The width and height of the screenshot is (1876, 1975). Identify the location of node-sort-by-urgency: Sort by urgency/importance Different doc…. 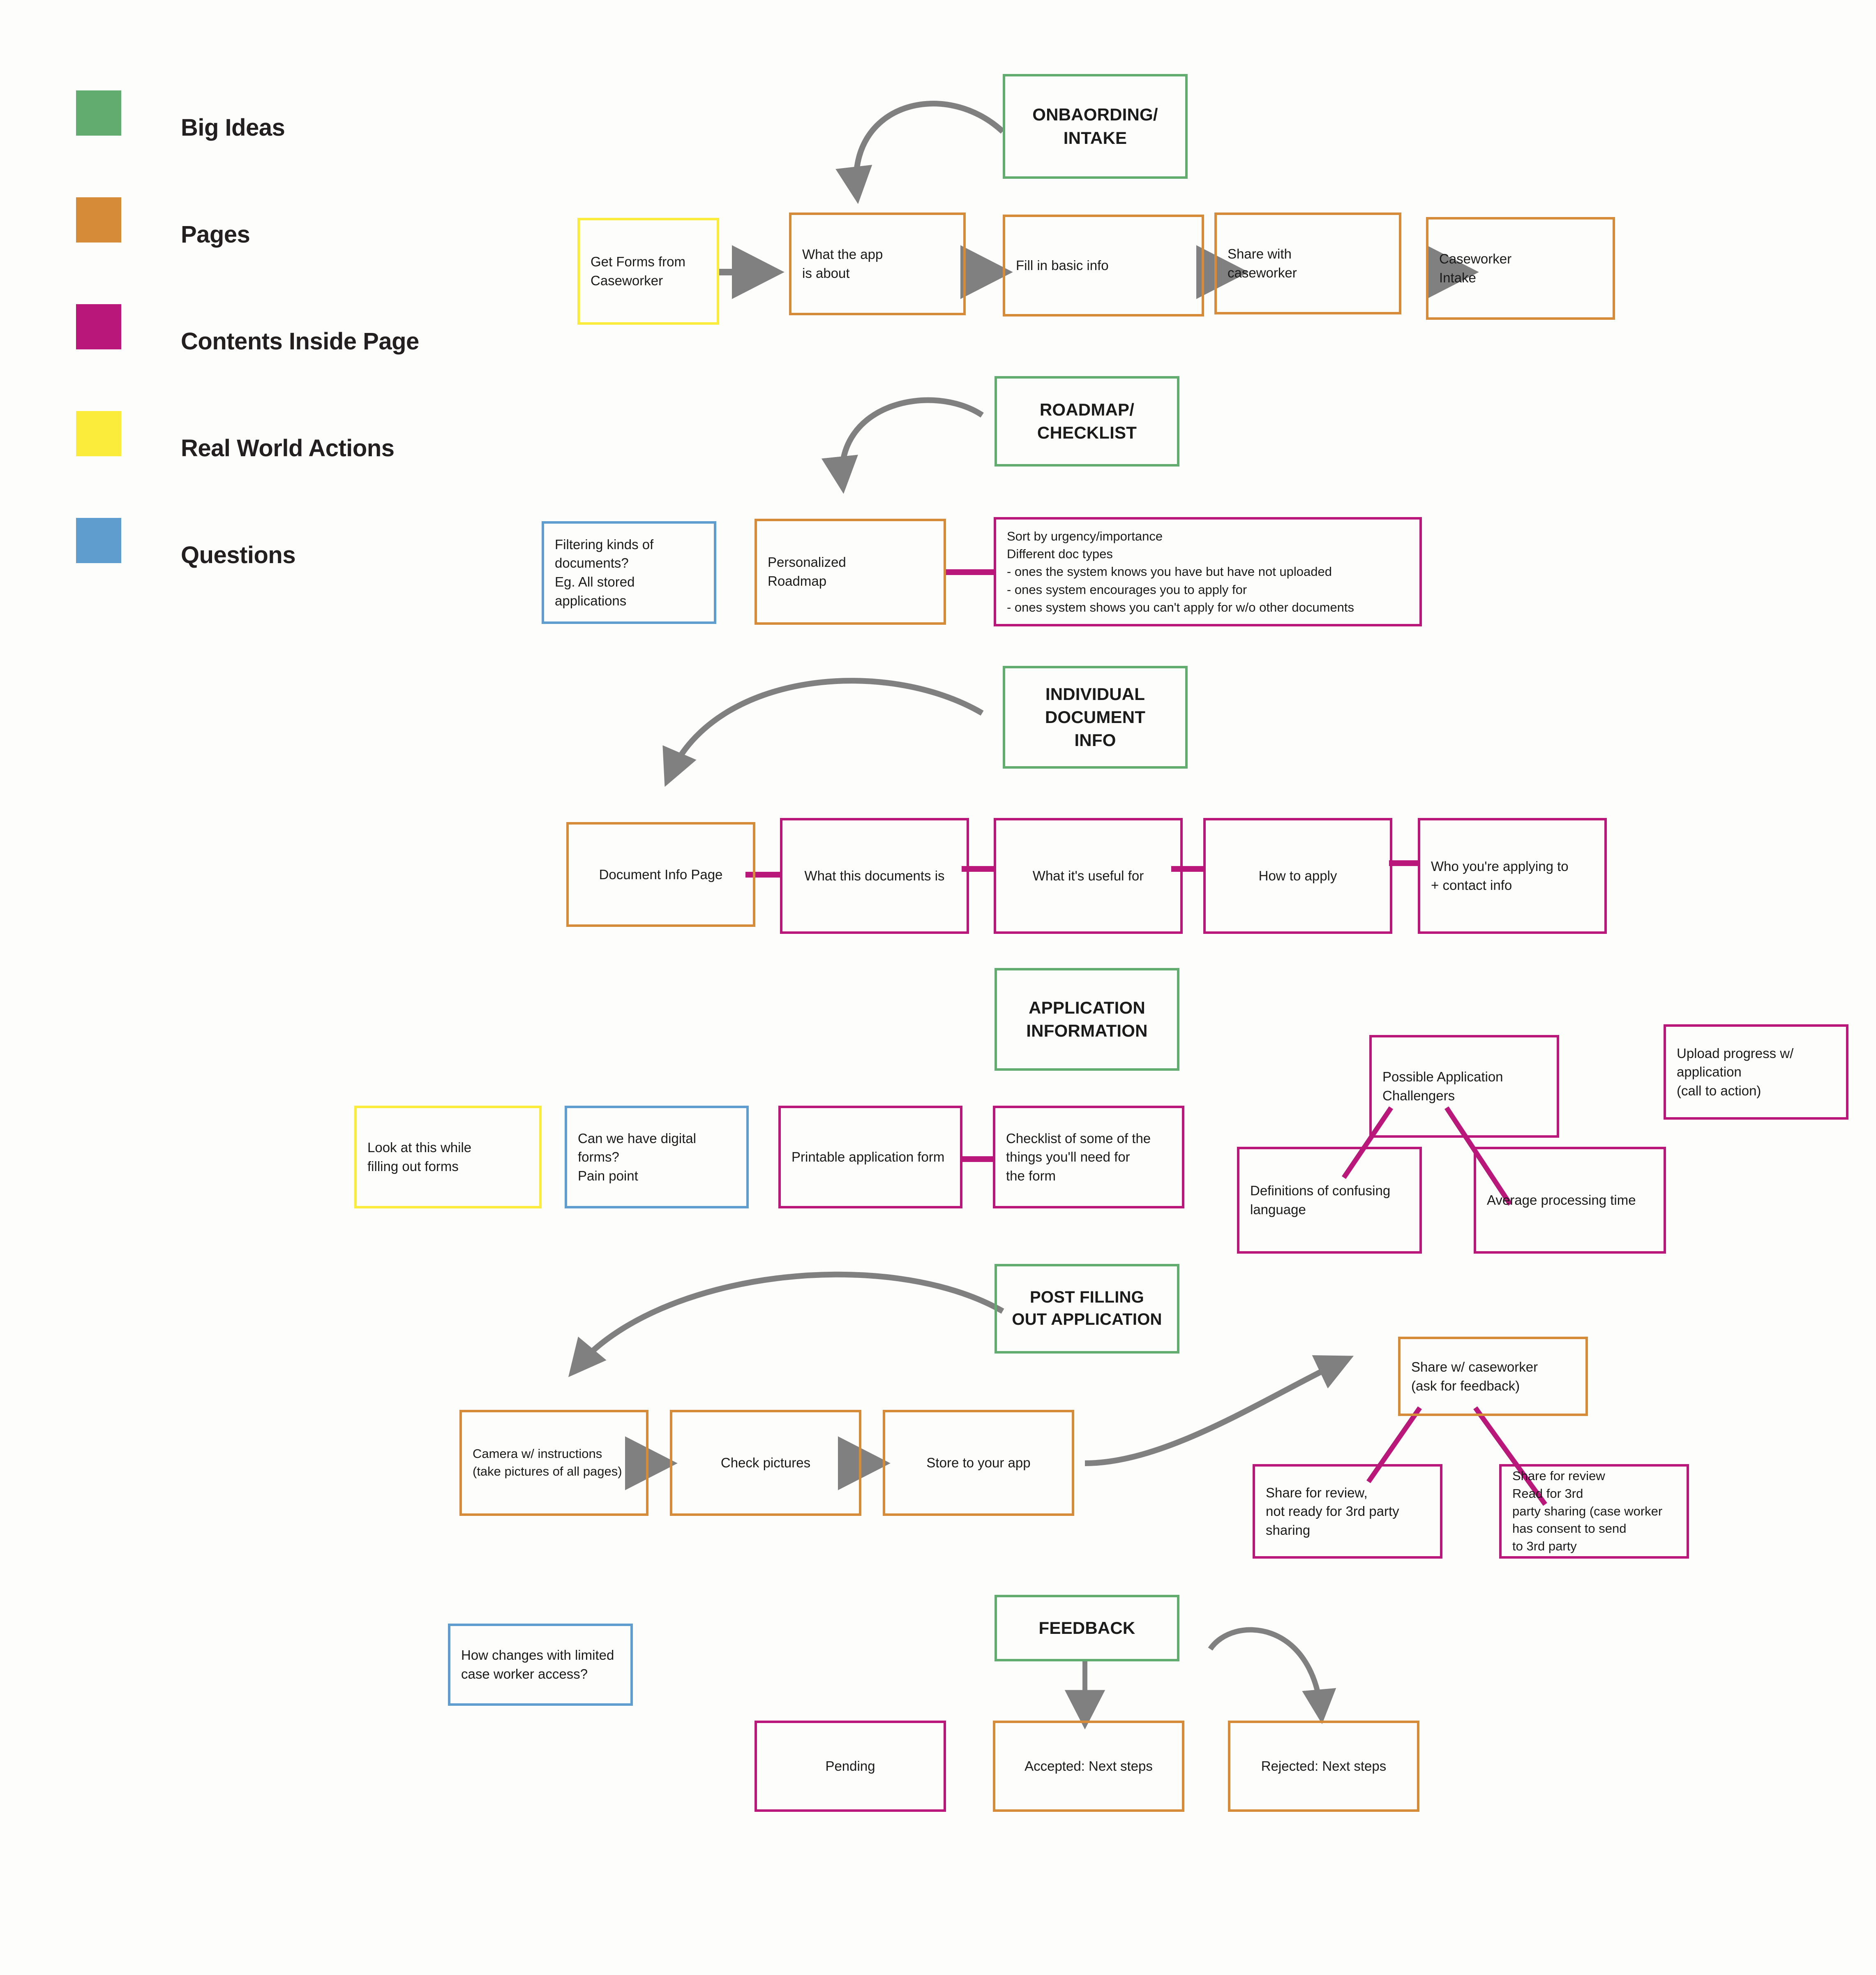
(1208, 571).